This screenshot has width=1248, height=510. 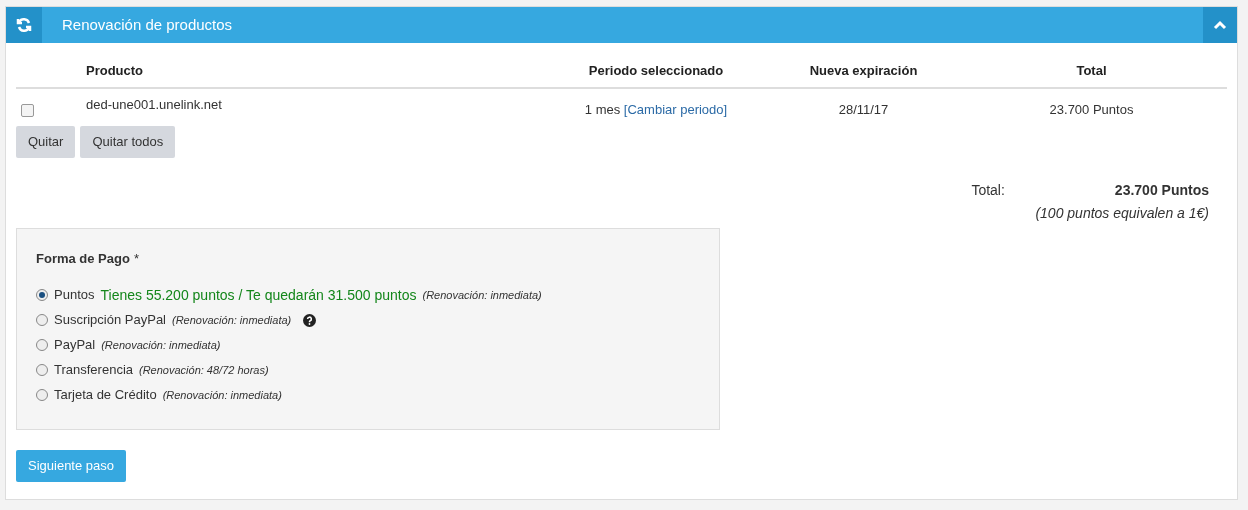 What do you see at coordinates (93, 370) in the screenshot?
I see `option-label: Transferencia` at bounding box center [93, 370].